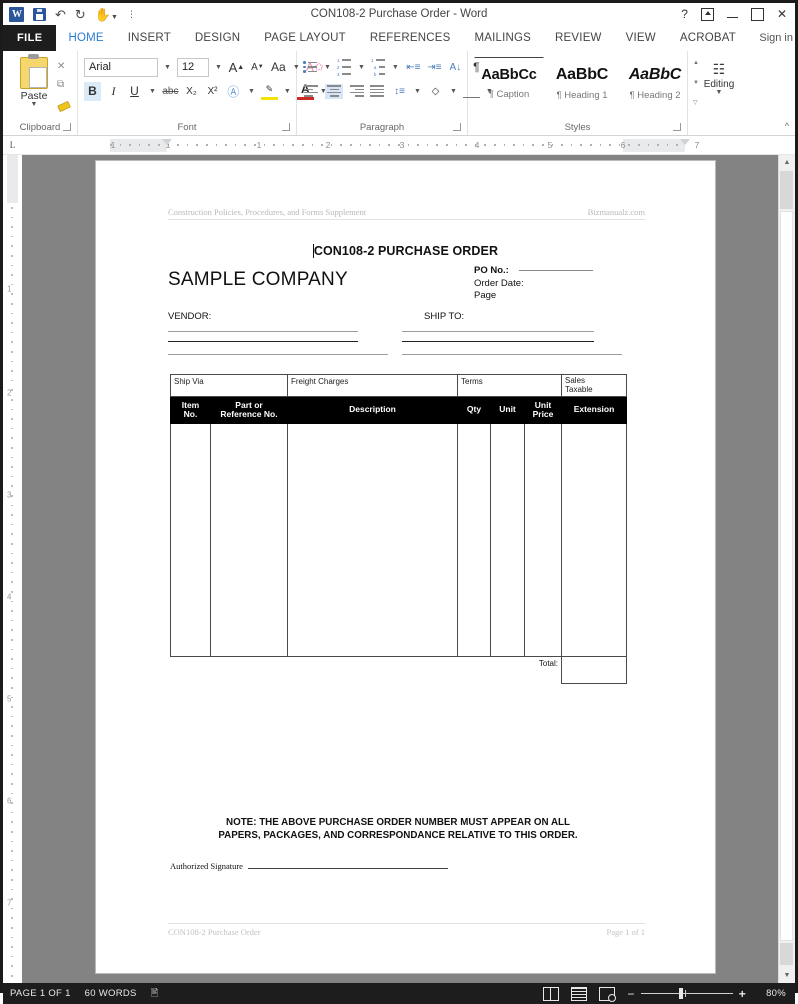  What do you see at coordinates (782, 14) in the screenshot?
I see `close-icon: ✕` at bounding box center [782, 14].